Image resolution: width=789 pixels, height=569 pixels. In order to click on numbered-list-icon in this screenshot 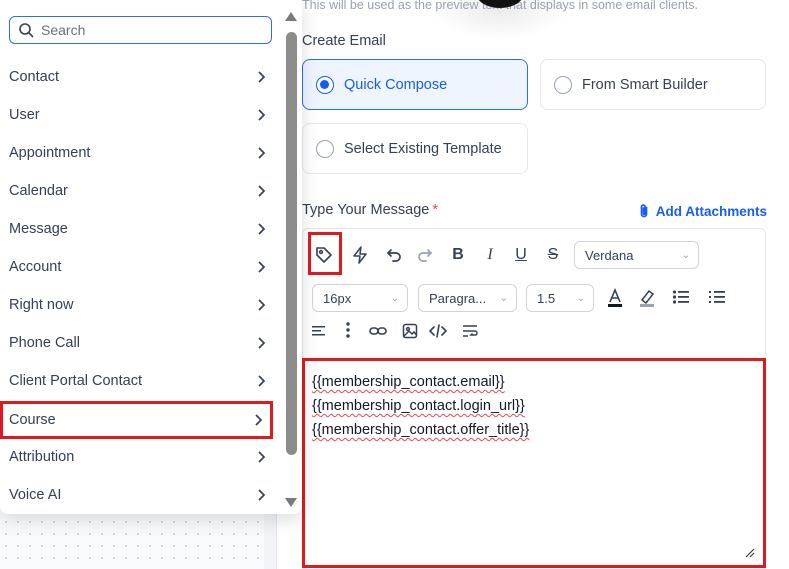, I will do `click(717, 297)`.